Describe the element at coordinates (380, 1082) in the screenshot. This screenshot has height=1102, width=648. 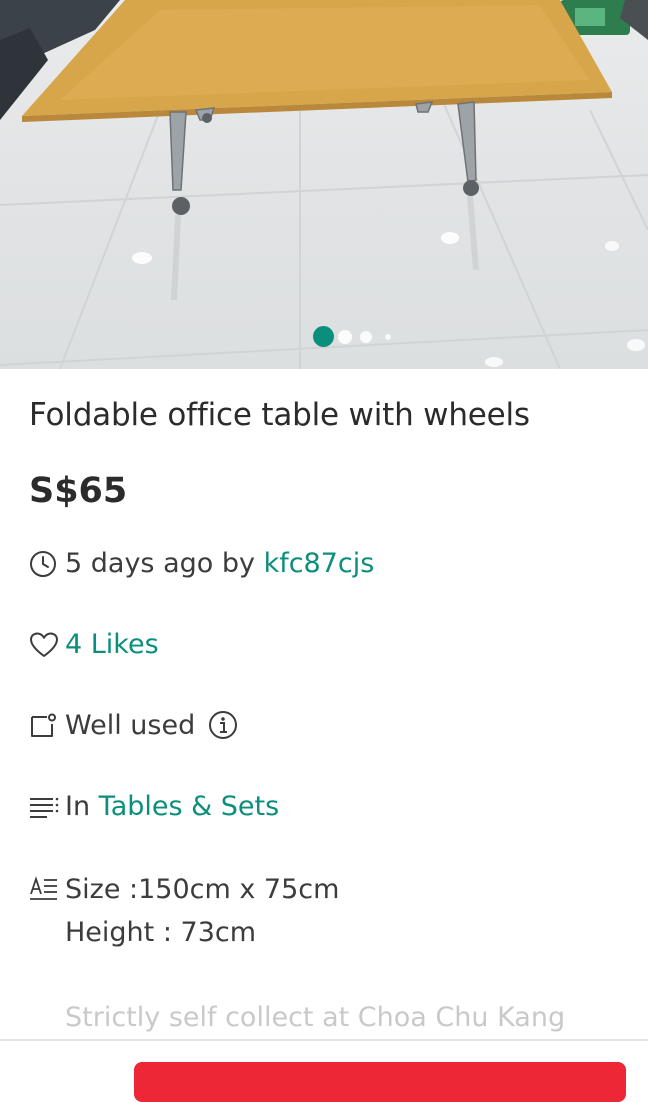
I see `primary-action-button` at that location.